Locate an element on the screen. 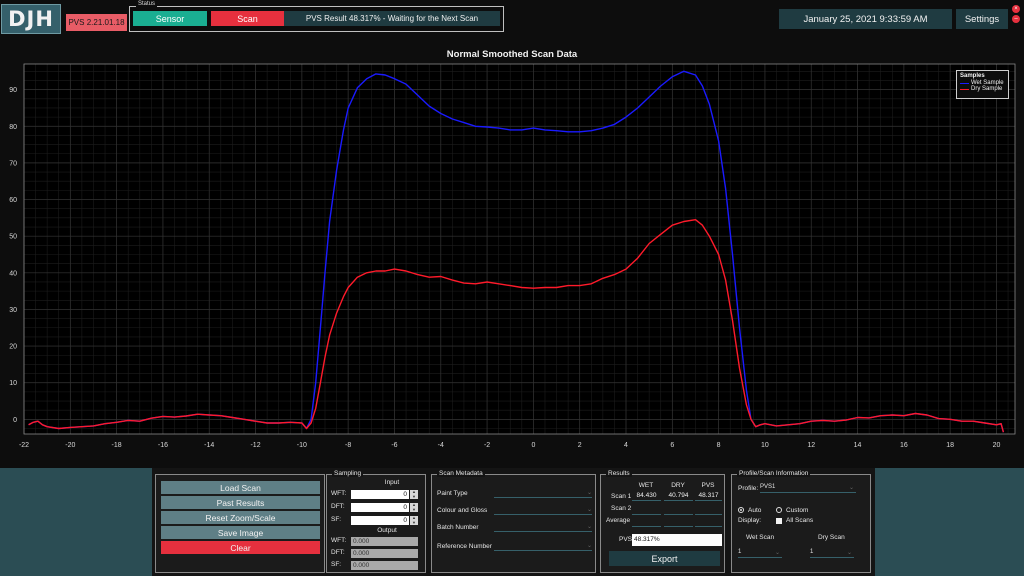  dry-scan-value: 1 is located at coordinates (812, 552).